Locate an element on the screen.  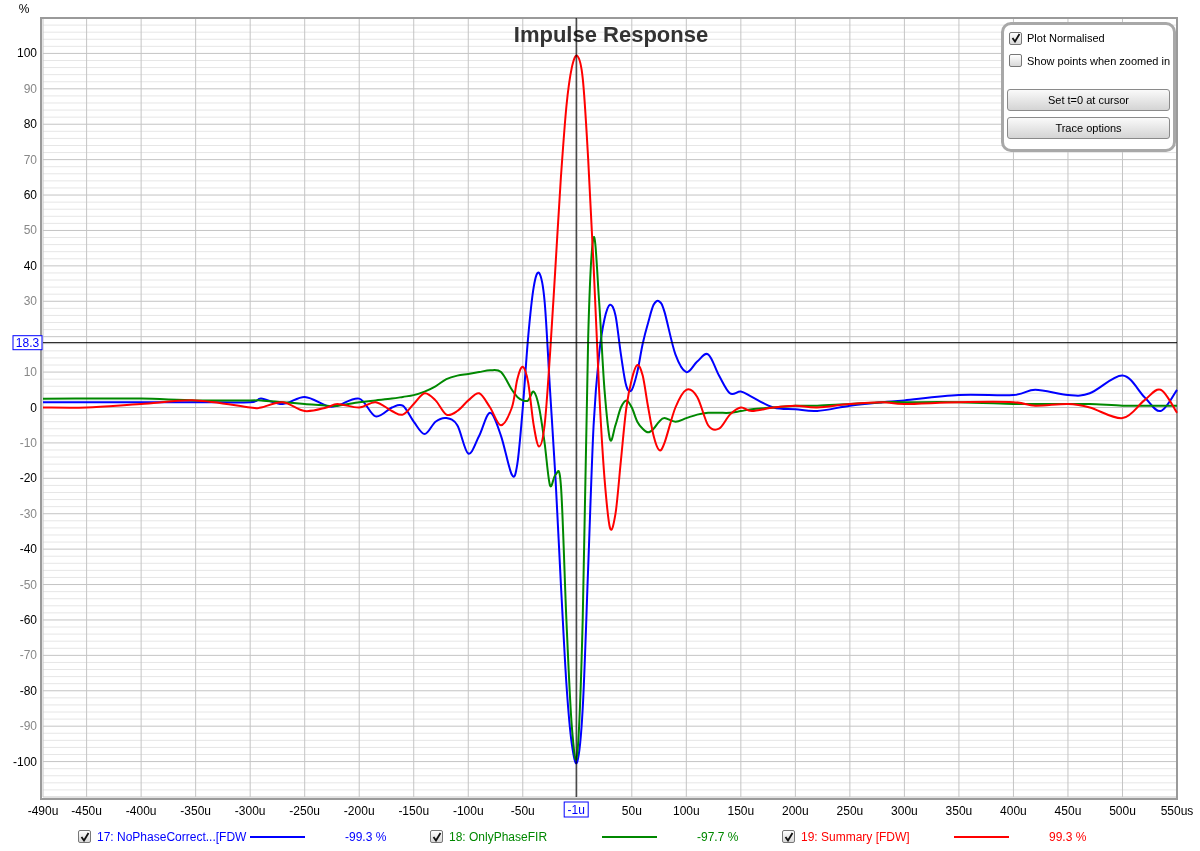
y-tick-label: 10 is located at coordinates (30, 372).